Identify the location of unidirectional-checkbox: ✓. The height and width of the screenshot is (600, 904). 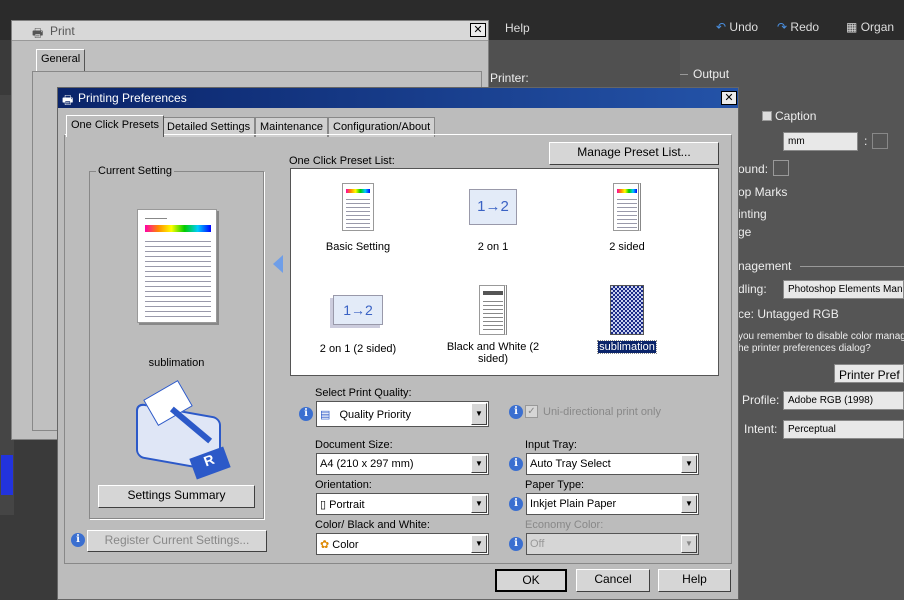
(531, 411).